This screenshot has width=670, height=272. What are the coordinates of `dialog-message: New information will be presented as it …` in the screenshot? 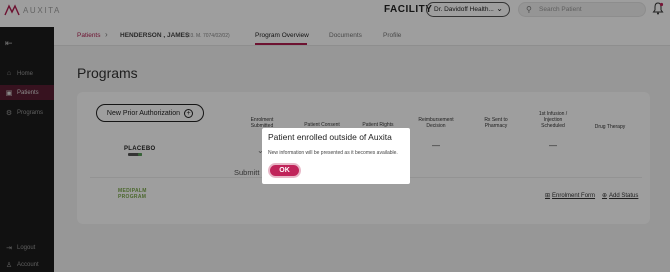 It's located at (333, 153).